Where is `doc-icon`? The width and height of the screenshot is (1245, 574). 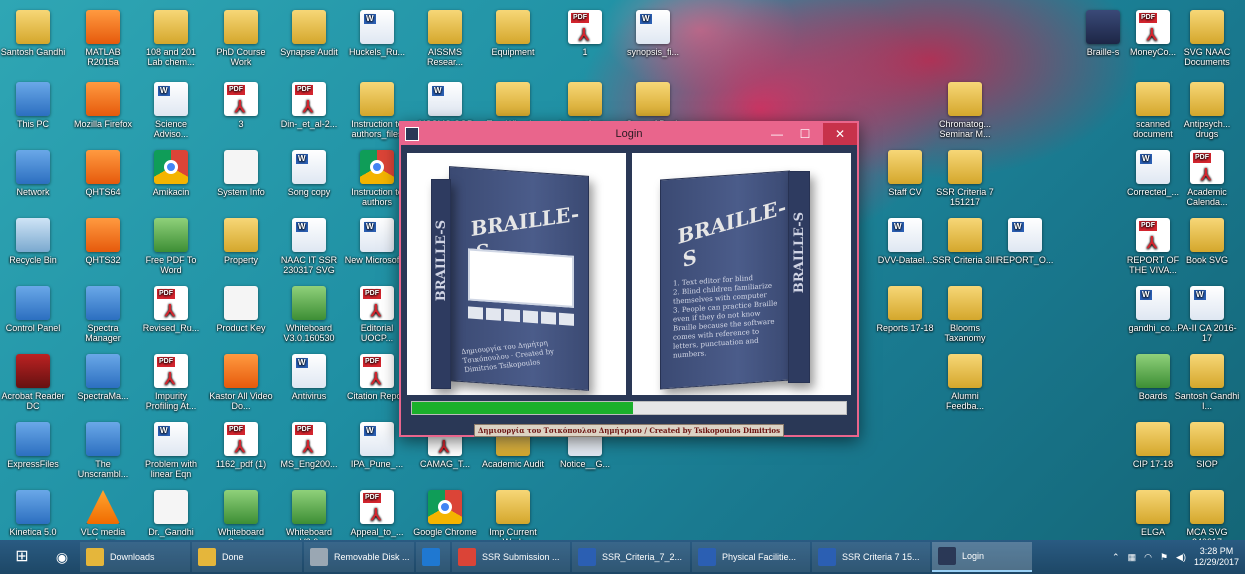 doc-icon is located at coordinates (309, 371).